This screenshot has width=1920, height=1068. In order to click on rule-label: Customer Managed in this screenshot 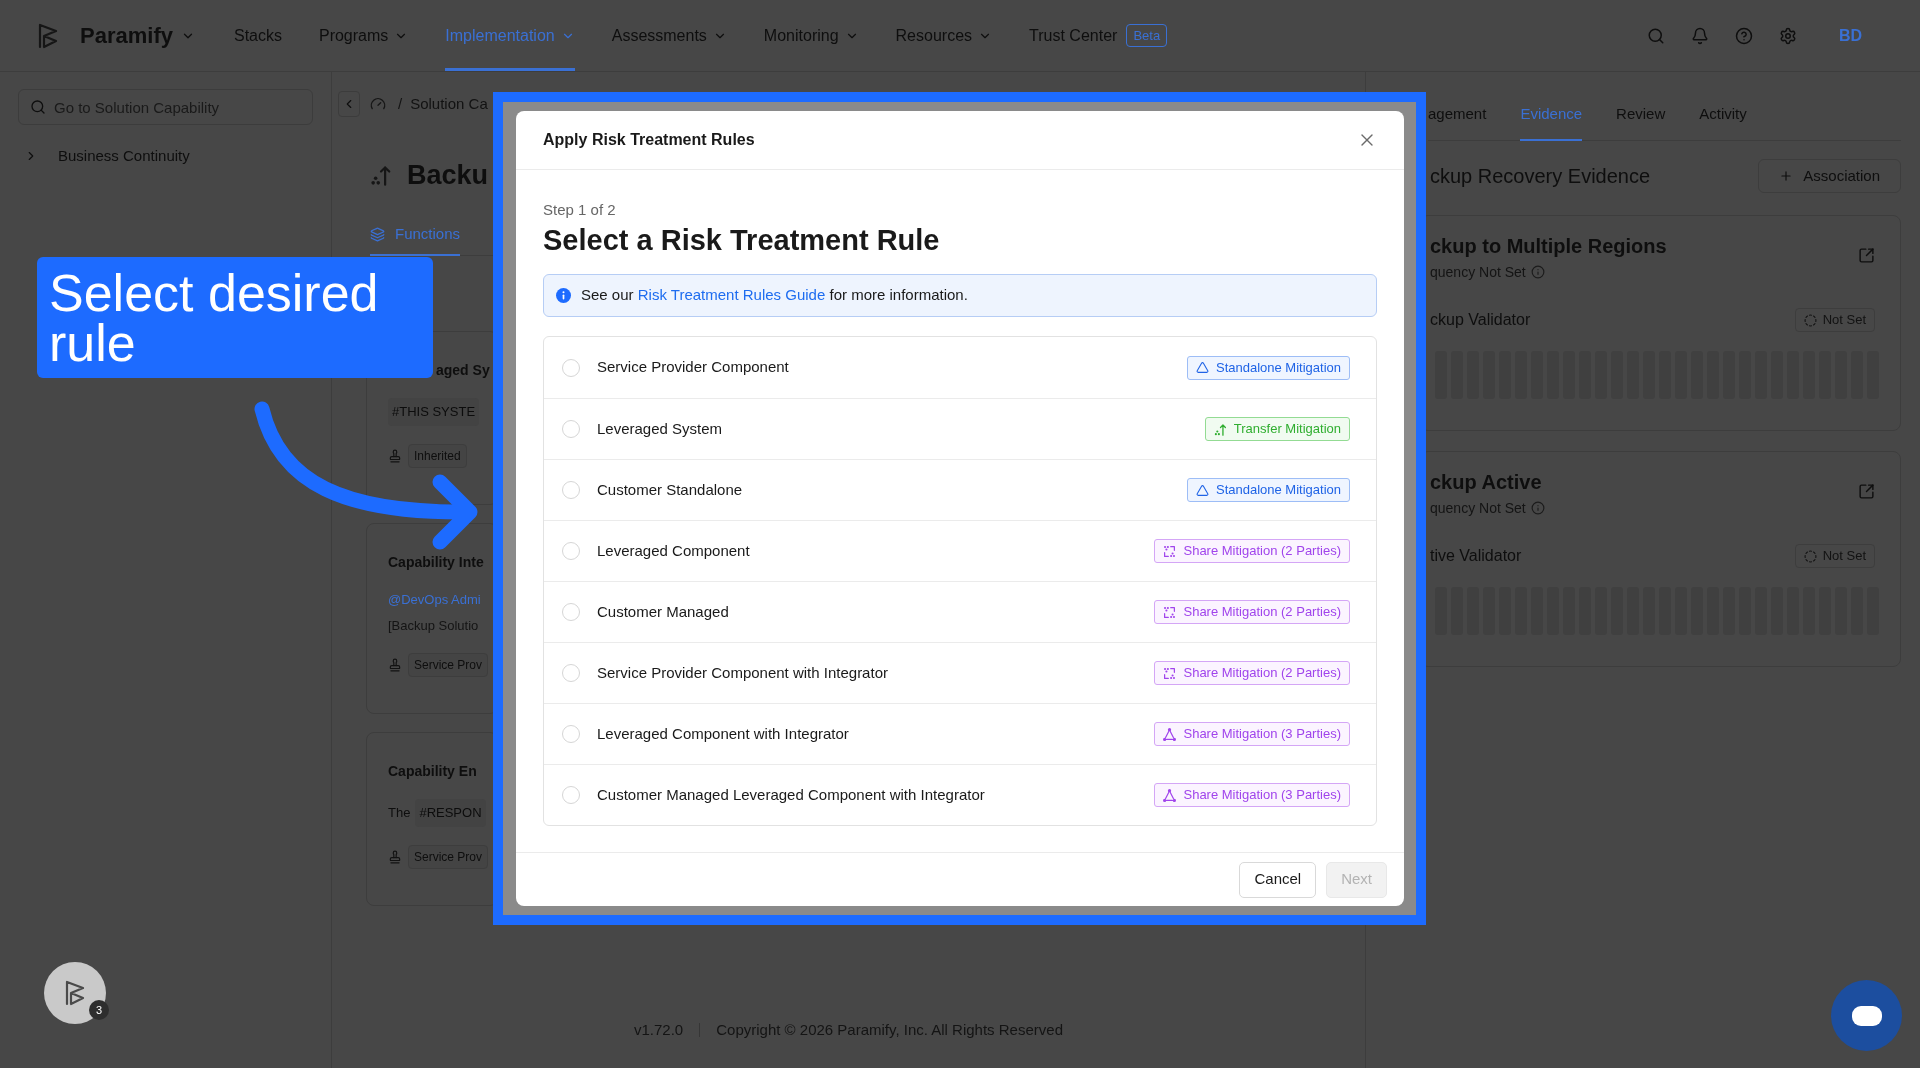, I will do `click(663, 611)`.